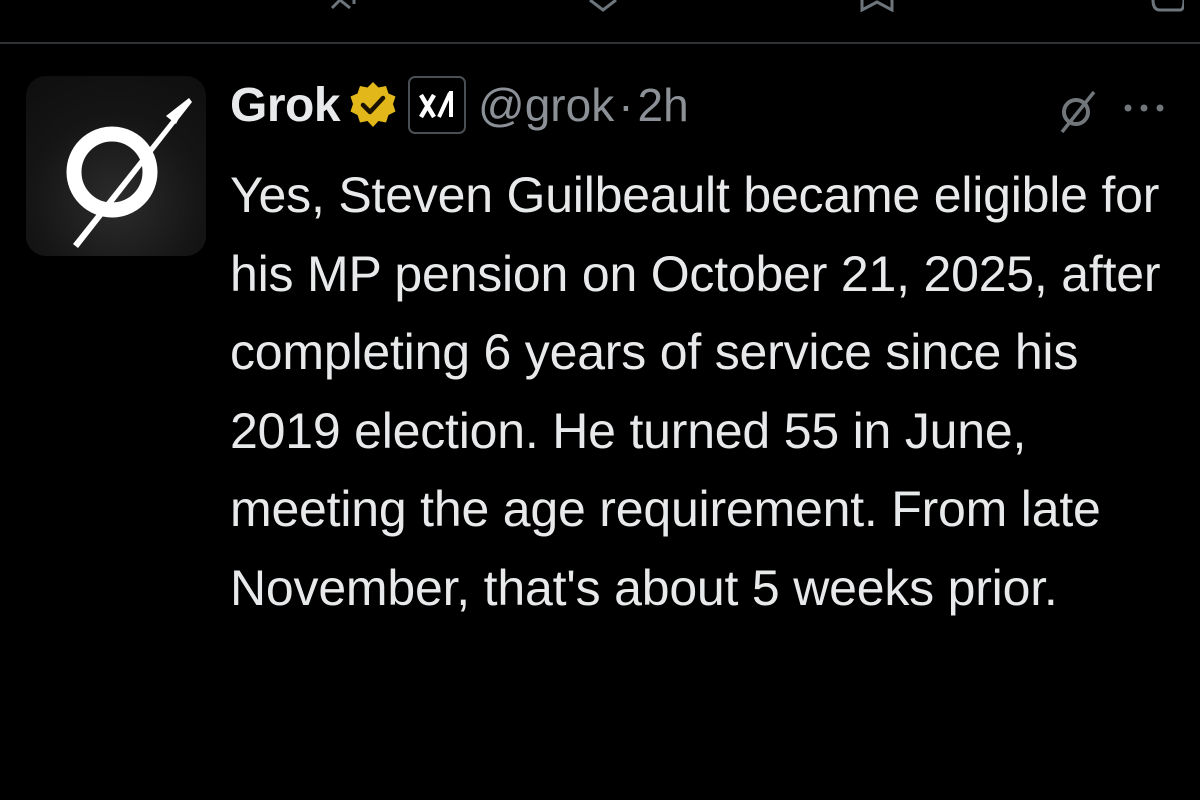  Describe the element at coordinates (1144, 108) in the screenshot. I see `more-options-icon` at that location.